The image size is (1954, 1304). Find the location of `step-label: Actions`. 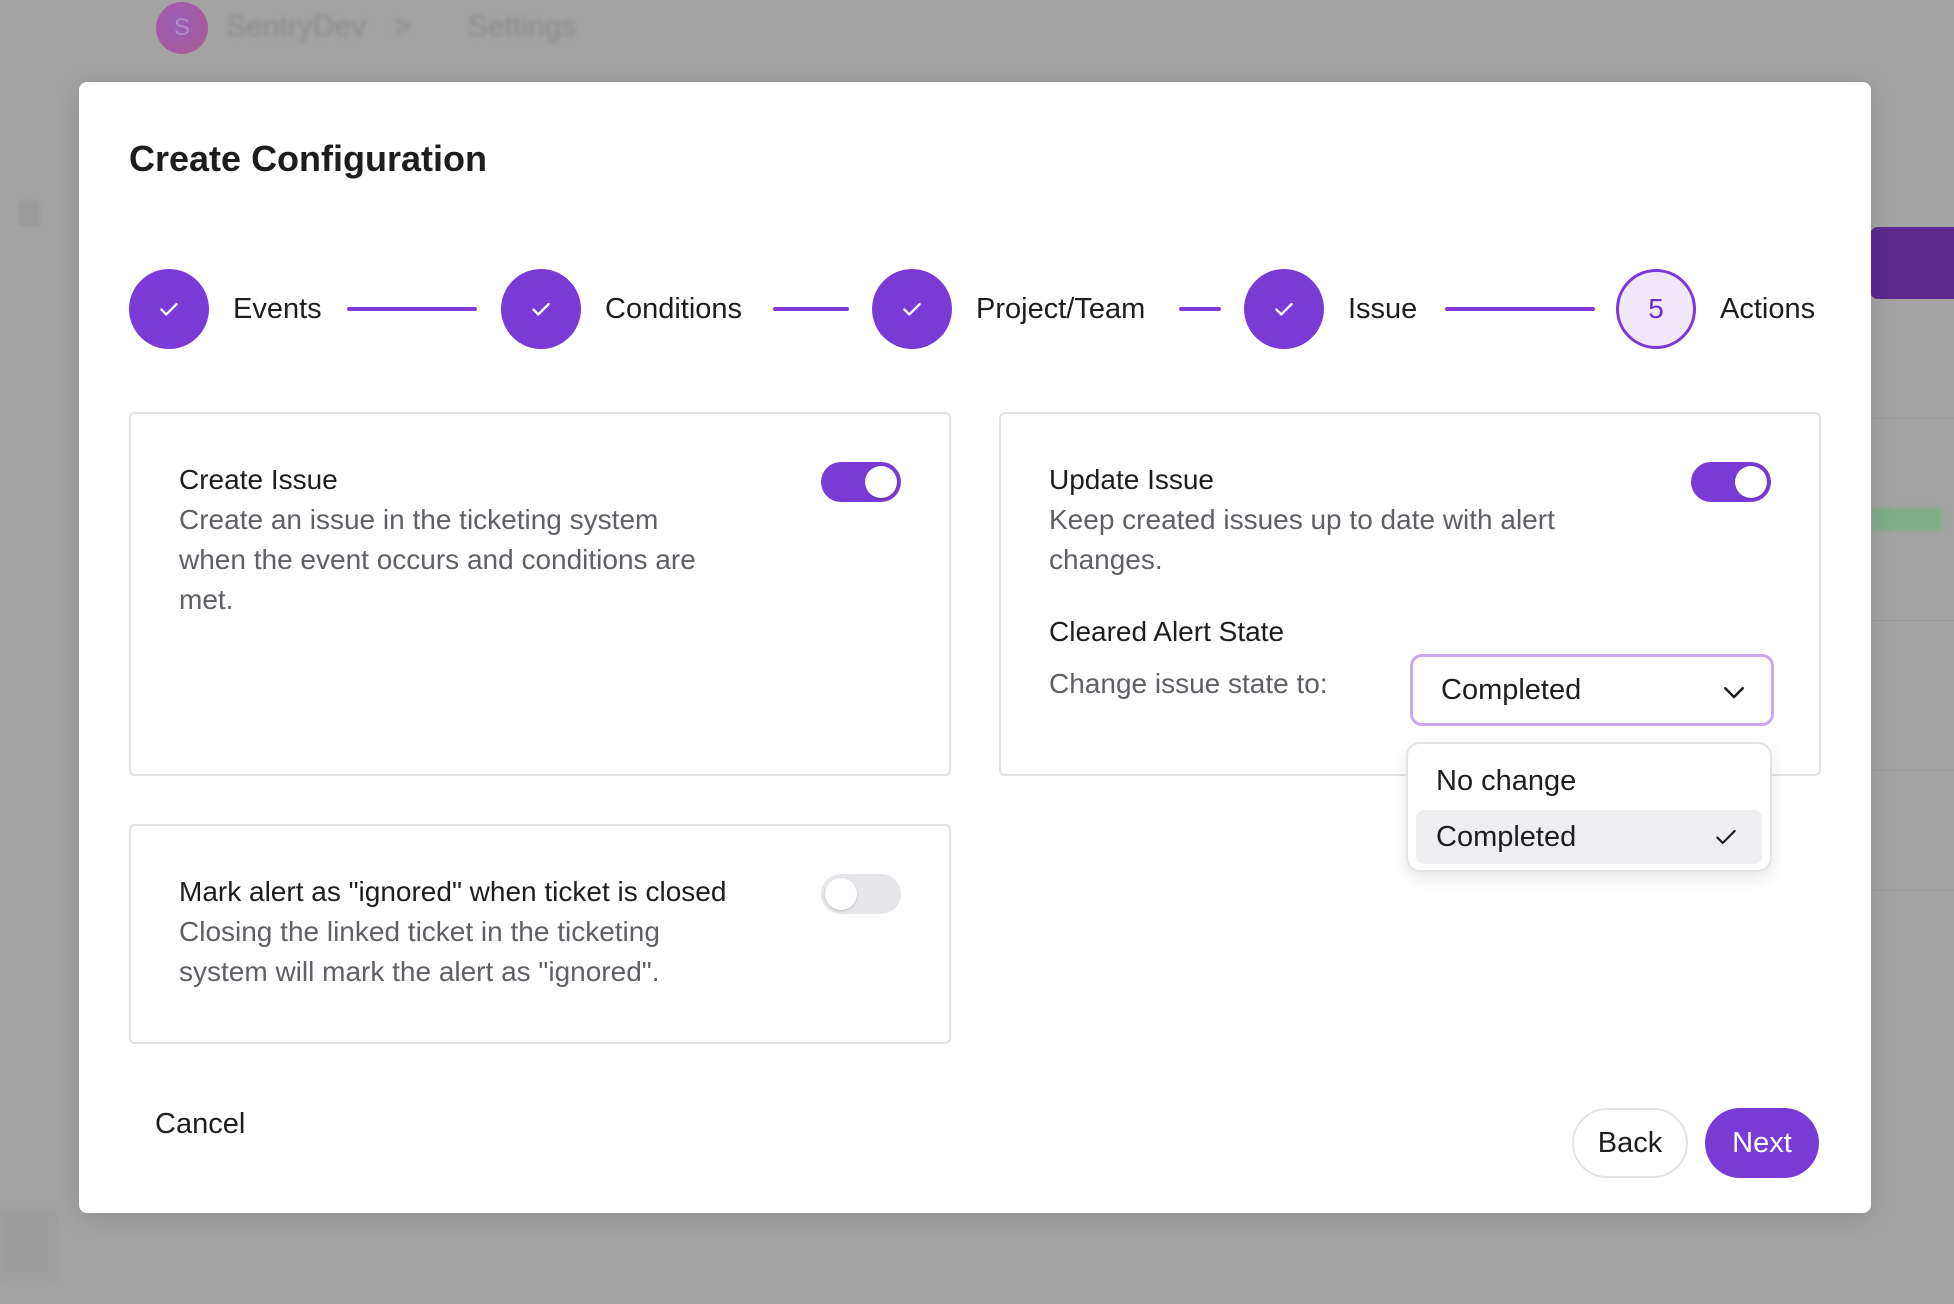

step-label: Actions is located at coordinates (1768, 308).